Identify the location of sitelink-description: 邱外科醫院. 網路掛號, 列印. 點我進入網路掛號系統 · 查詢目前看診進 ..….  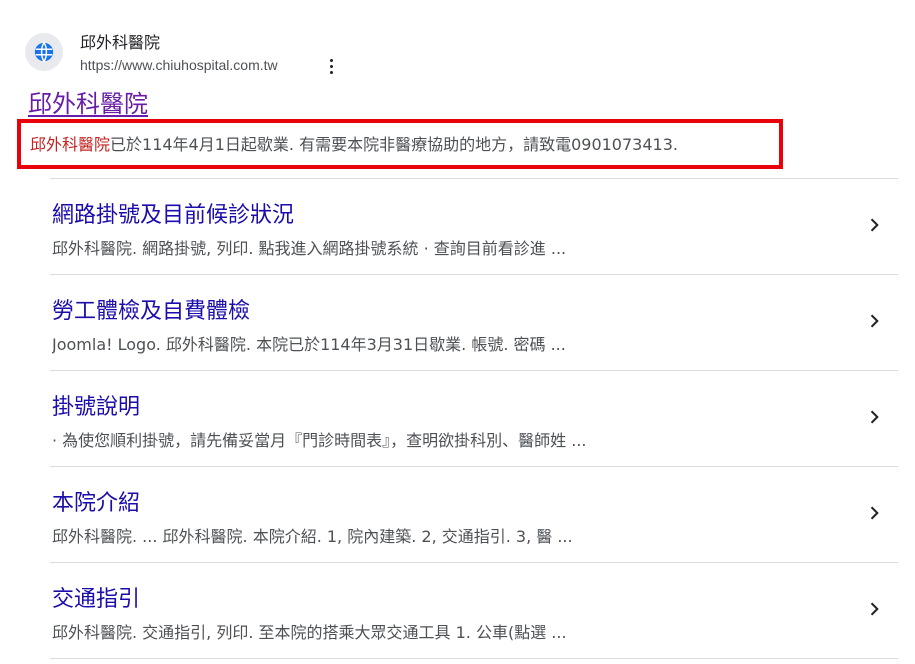
(309, 248).